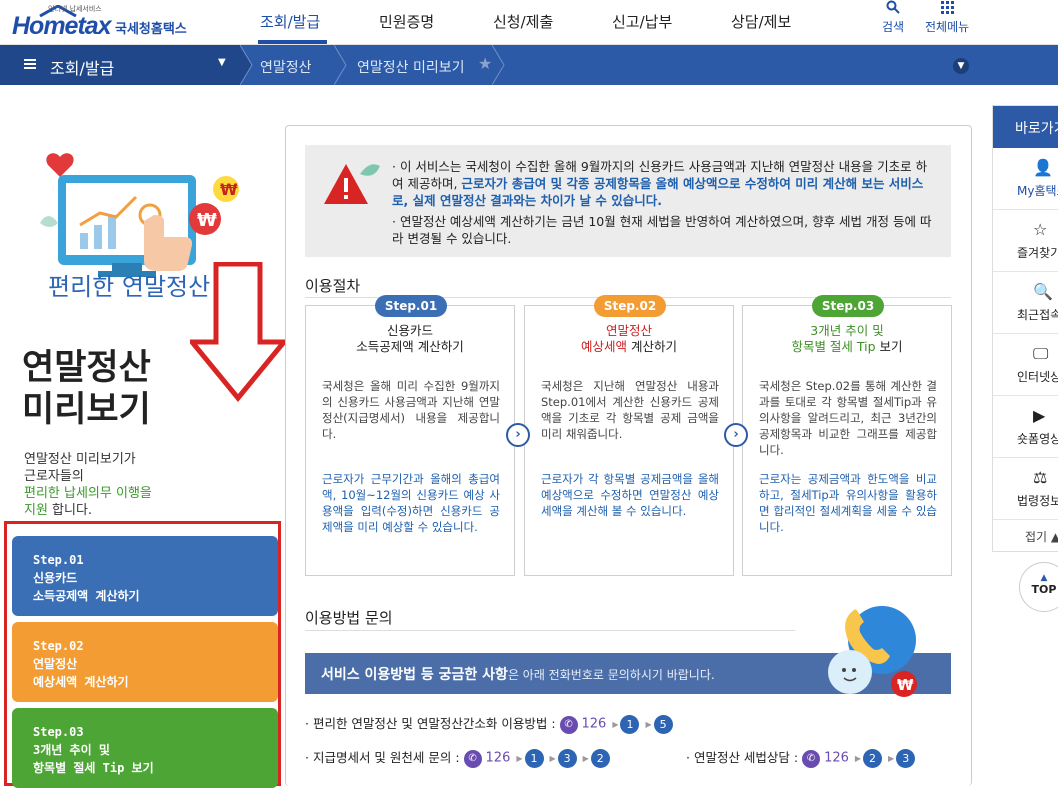 The height and width of the screenshot is (788, 1058). I want to click on warning-icon, so click(352, 184).